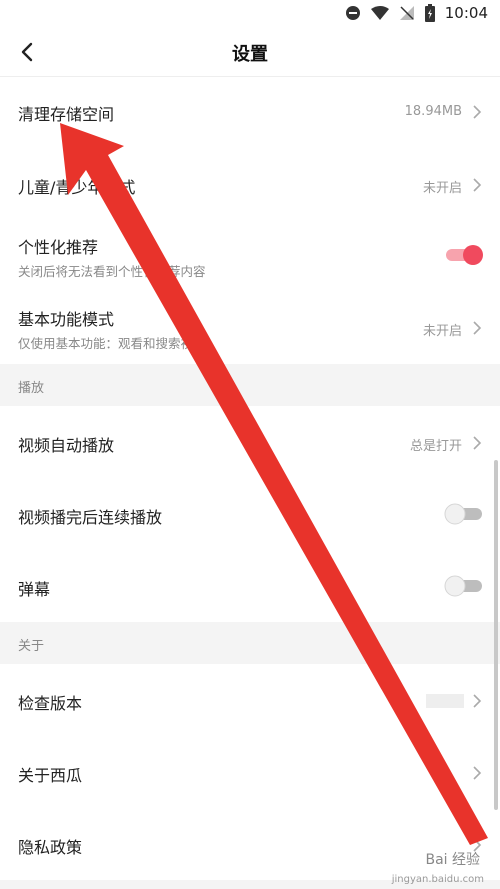 Image resolution: width=500 pixels, height=889 pixels. I want to click on settings-row-privacy-policy: 隐私政策, so click(250, 844).